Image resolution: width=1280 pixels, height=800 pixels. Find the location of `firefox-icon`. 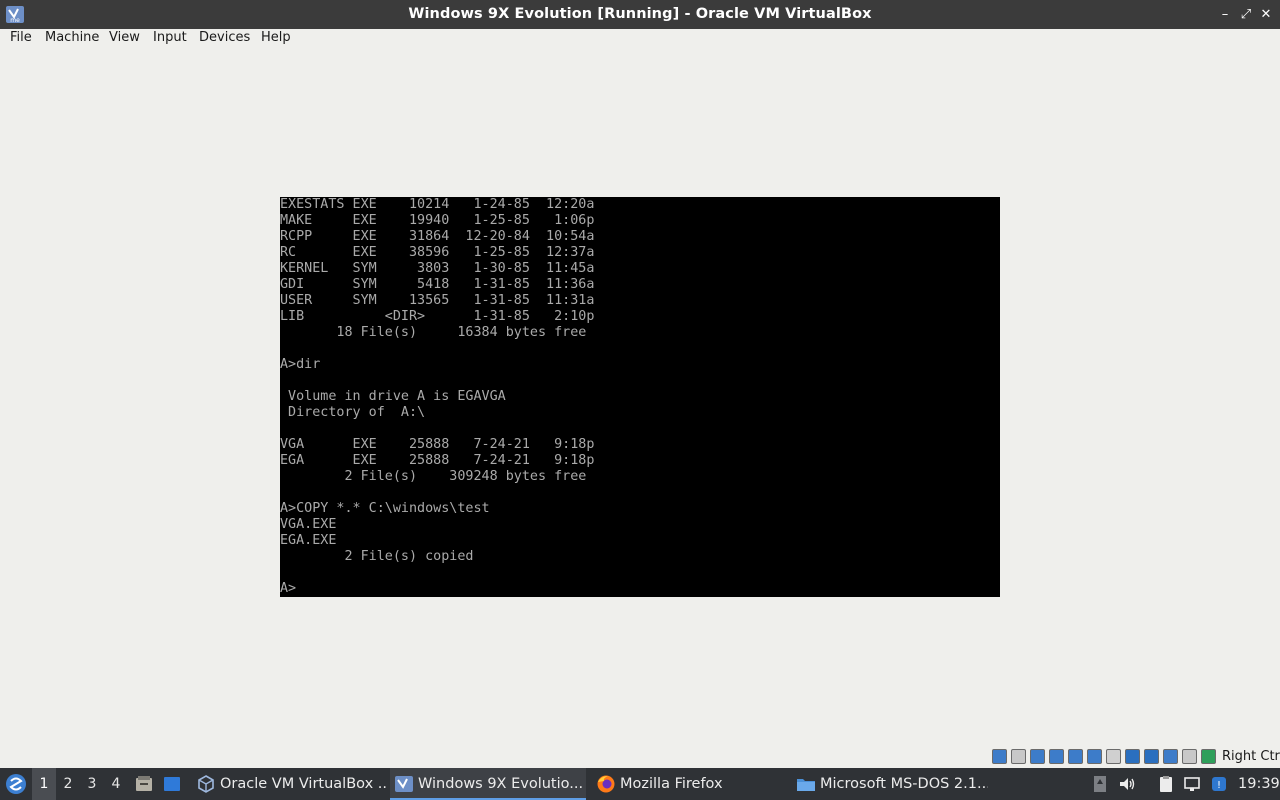

firefox-icon is located at coordinates (606, 784).